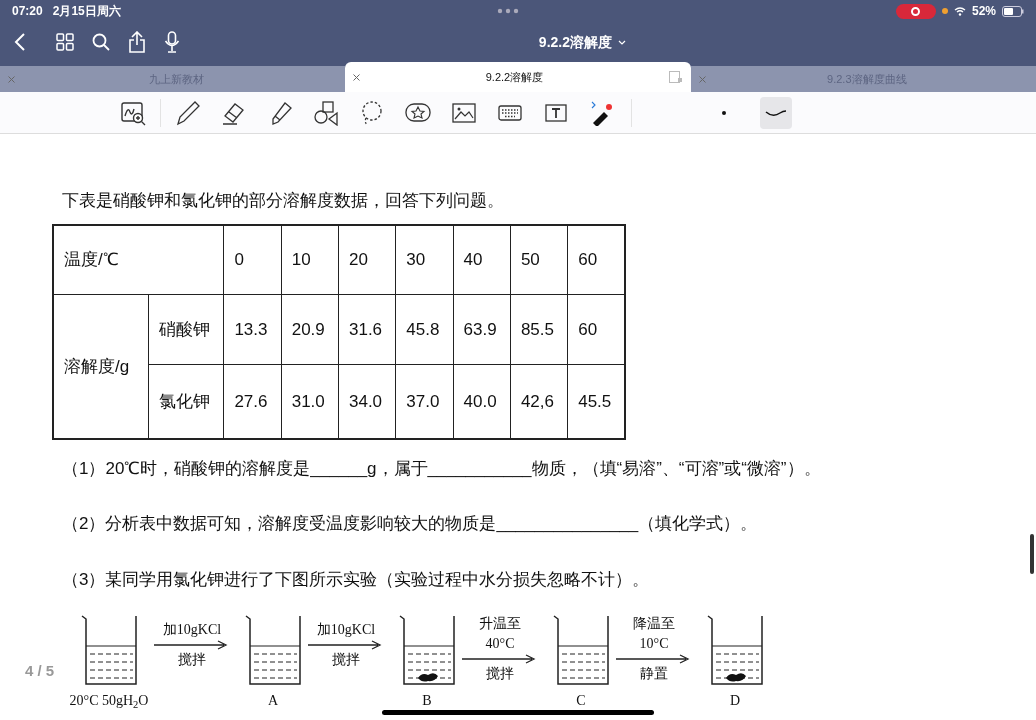 This screenshot has height=720, width=1036. What do you see at coordinates (442, 468) in the screenshot?
I see `question-text: （1）20℃时，硝酸钾的溶解度是______g，属于___________物质，（填“易溶”、“可溶”或“微溶”）。` at bounding box center [442, 468].